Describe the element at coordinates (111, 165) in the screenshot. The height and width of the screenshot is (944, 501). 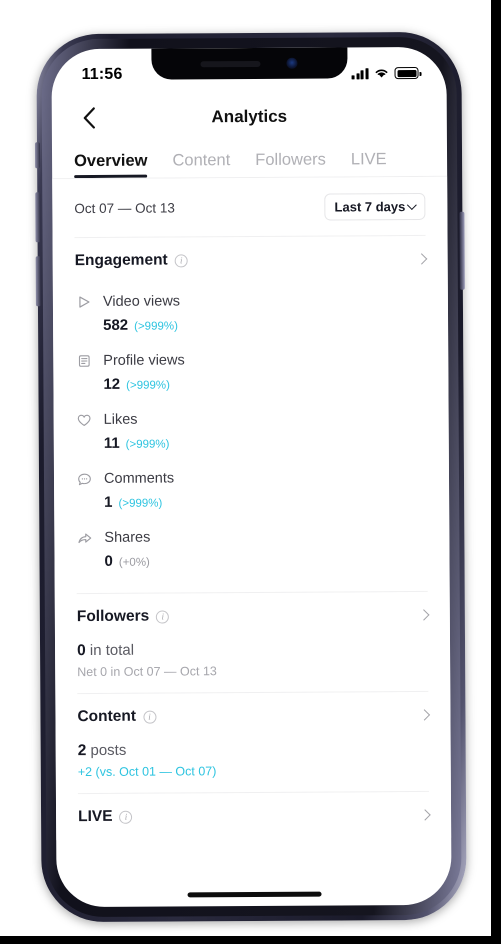
I see `tab-overview: Overview` at that location.